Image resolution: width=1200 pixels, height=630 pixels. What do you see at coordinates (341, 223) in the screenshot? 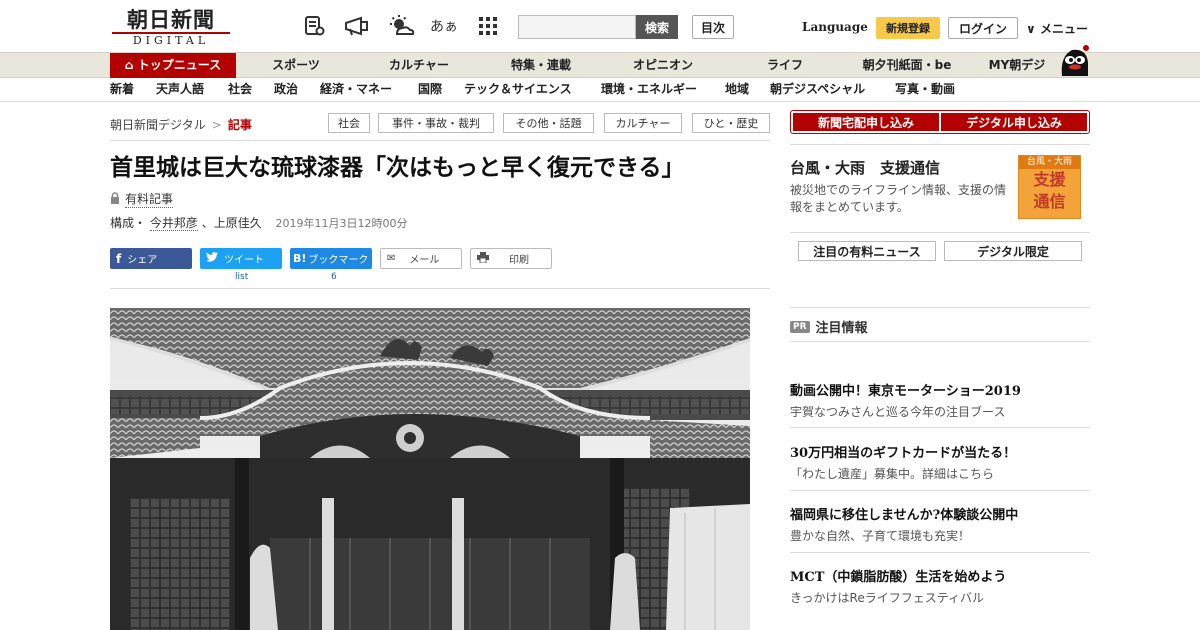
I see `publish-date: 2019年11月3日12時00分` at bounding box center [341, 223].